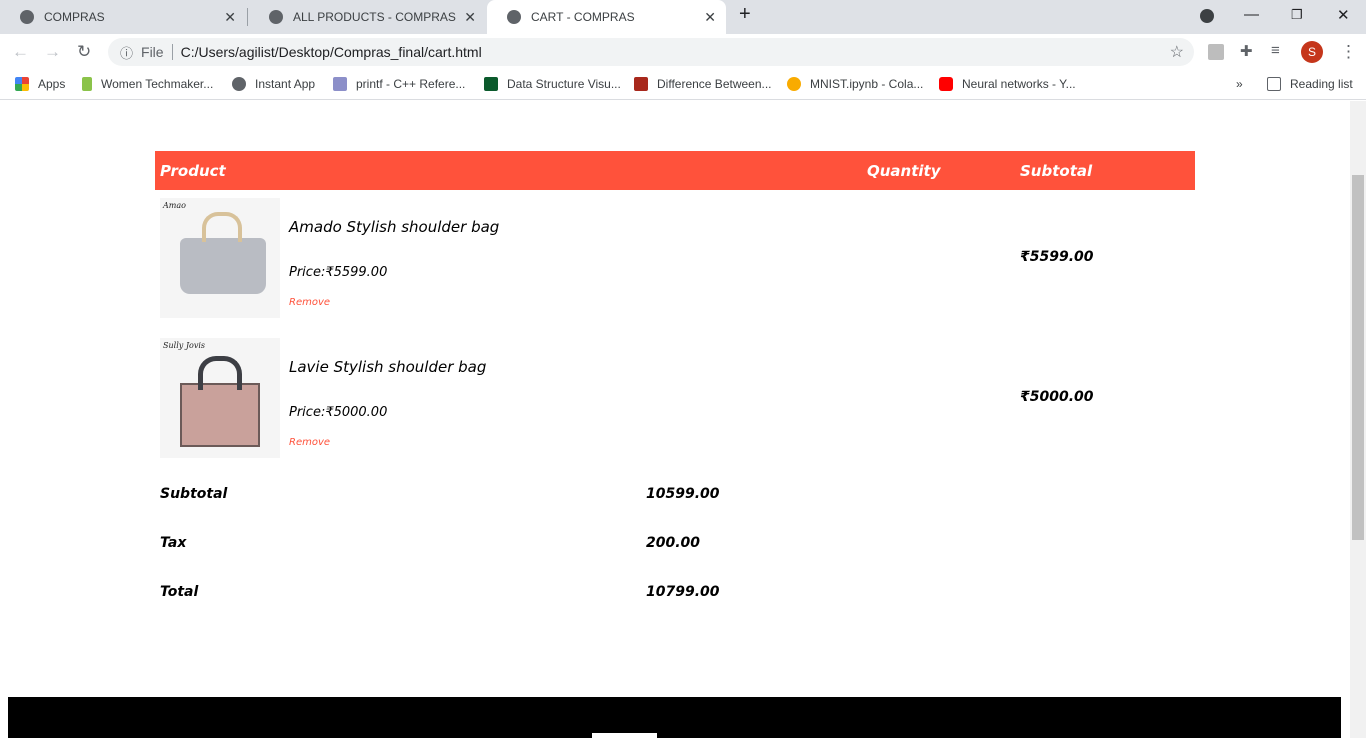  Describe the element at coordinates (338, 412) in the screenshot. I see `product-price: Price:₹5000.00` at that location.